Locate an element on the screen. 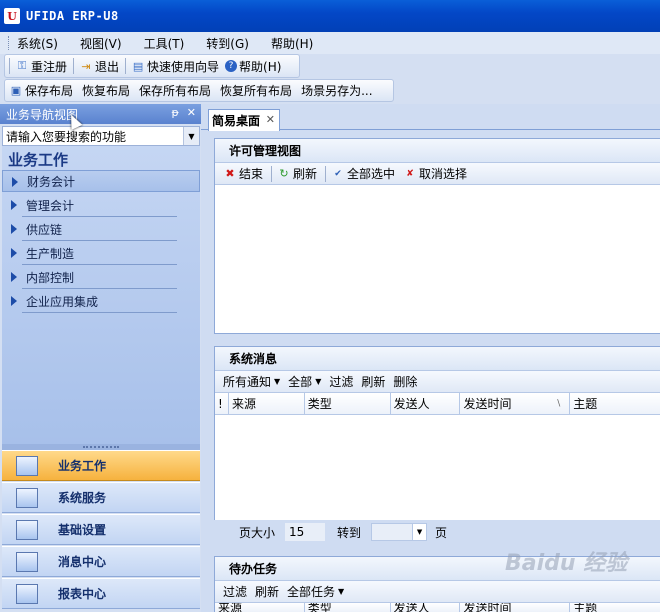  filter-button: 过滤 is located at coordinates (341, 381).